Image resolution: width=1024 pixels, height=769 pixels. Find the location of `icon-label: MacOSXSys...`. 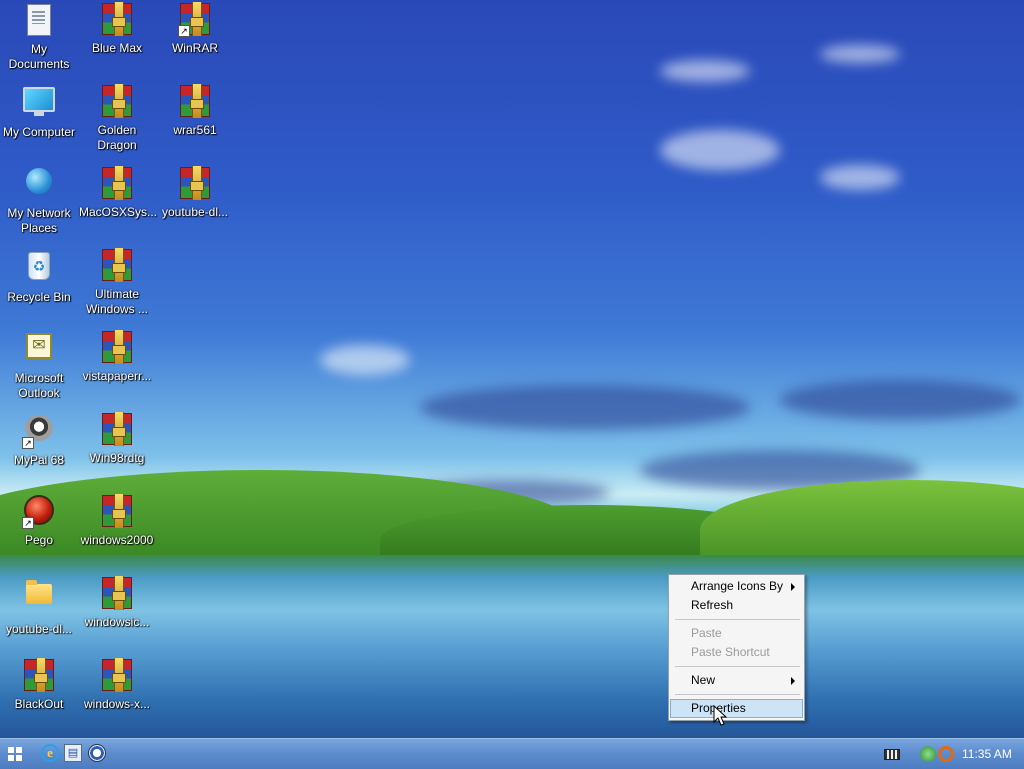

icon-label: MacOSXSys... is located at coordinates (118, 212).